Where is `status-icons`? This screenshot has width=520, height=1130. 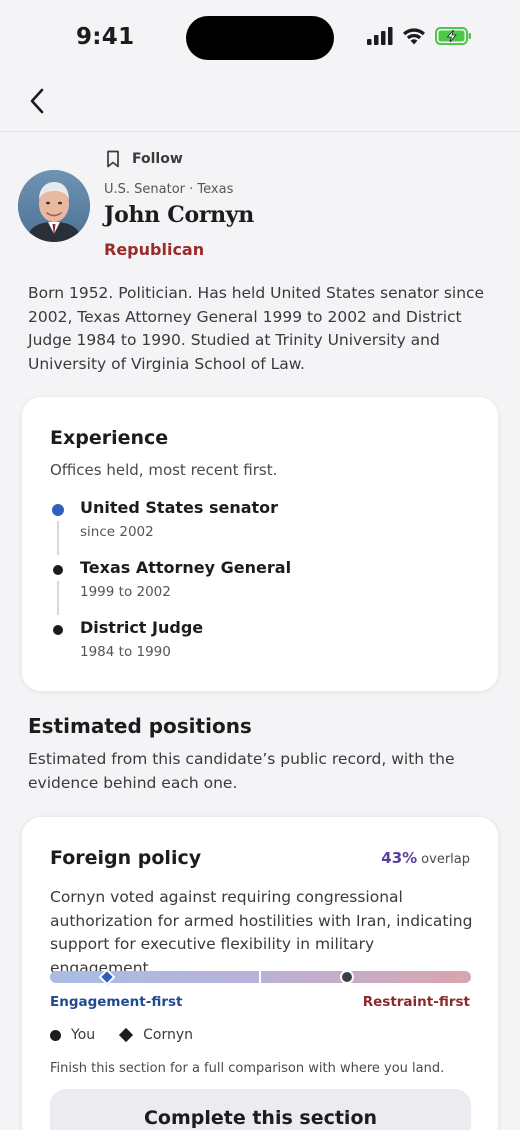
status-icons is located at coordinates (419, 36).